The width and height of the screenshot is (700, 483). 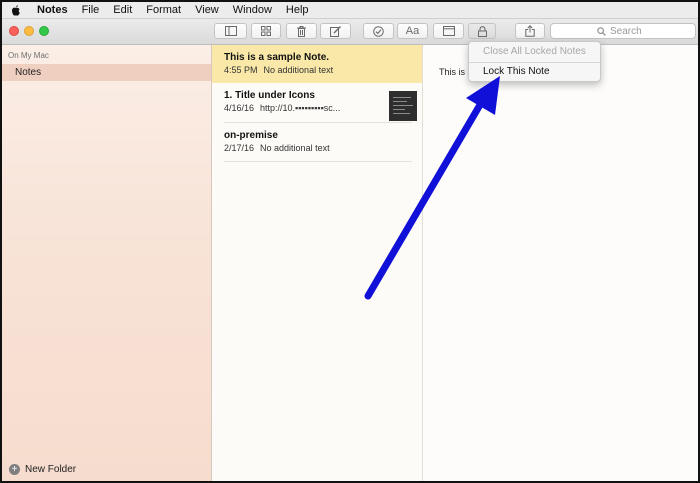 I want to click on note-title: This is a sample Note., so click(x=277, y=57).